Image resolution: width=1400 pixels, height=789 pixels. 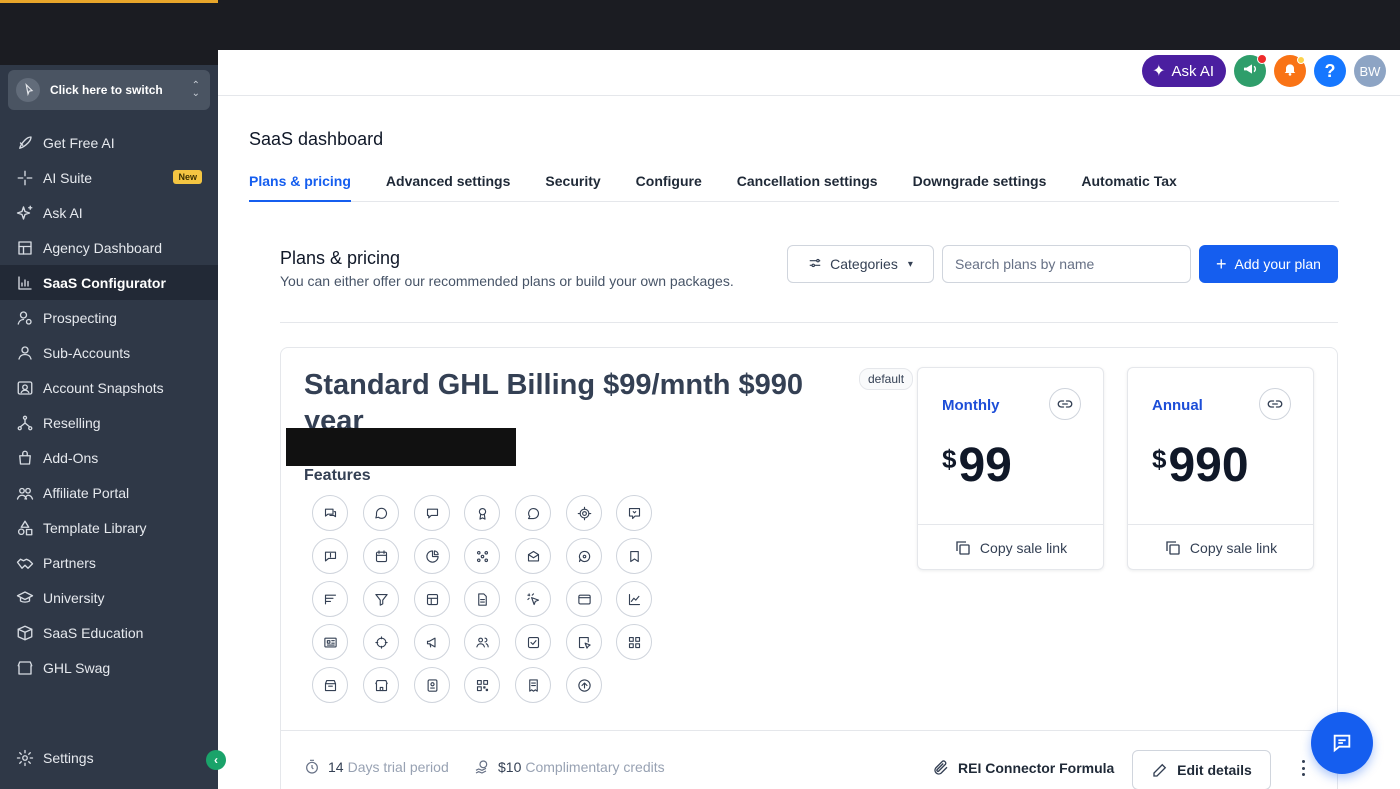 What do you see at coordinates (106, 90) in the screenshot?
I see `switcher-label: Click here to switch` at bounding box center [106, 90].